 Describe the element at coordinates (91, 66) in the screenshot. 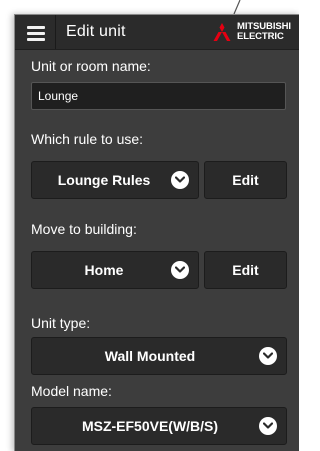

I see `unit-name-label: Unit or room name:` at that location.